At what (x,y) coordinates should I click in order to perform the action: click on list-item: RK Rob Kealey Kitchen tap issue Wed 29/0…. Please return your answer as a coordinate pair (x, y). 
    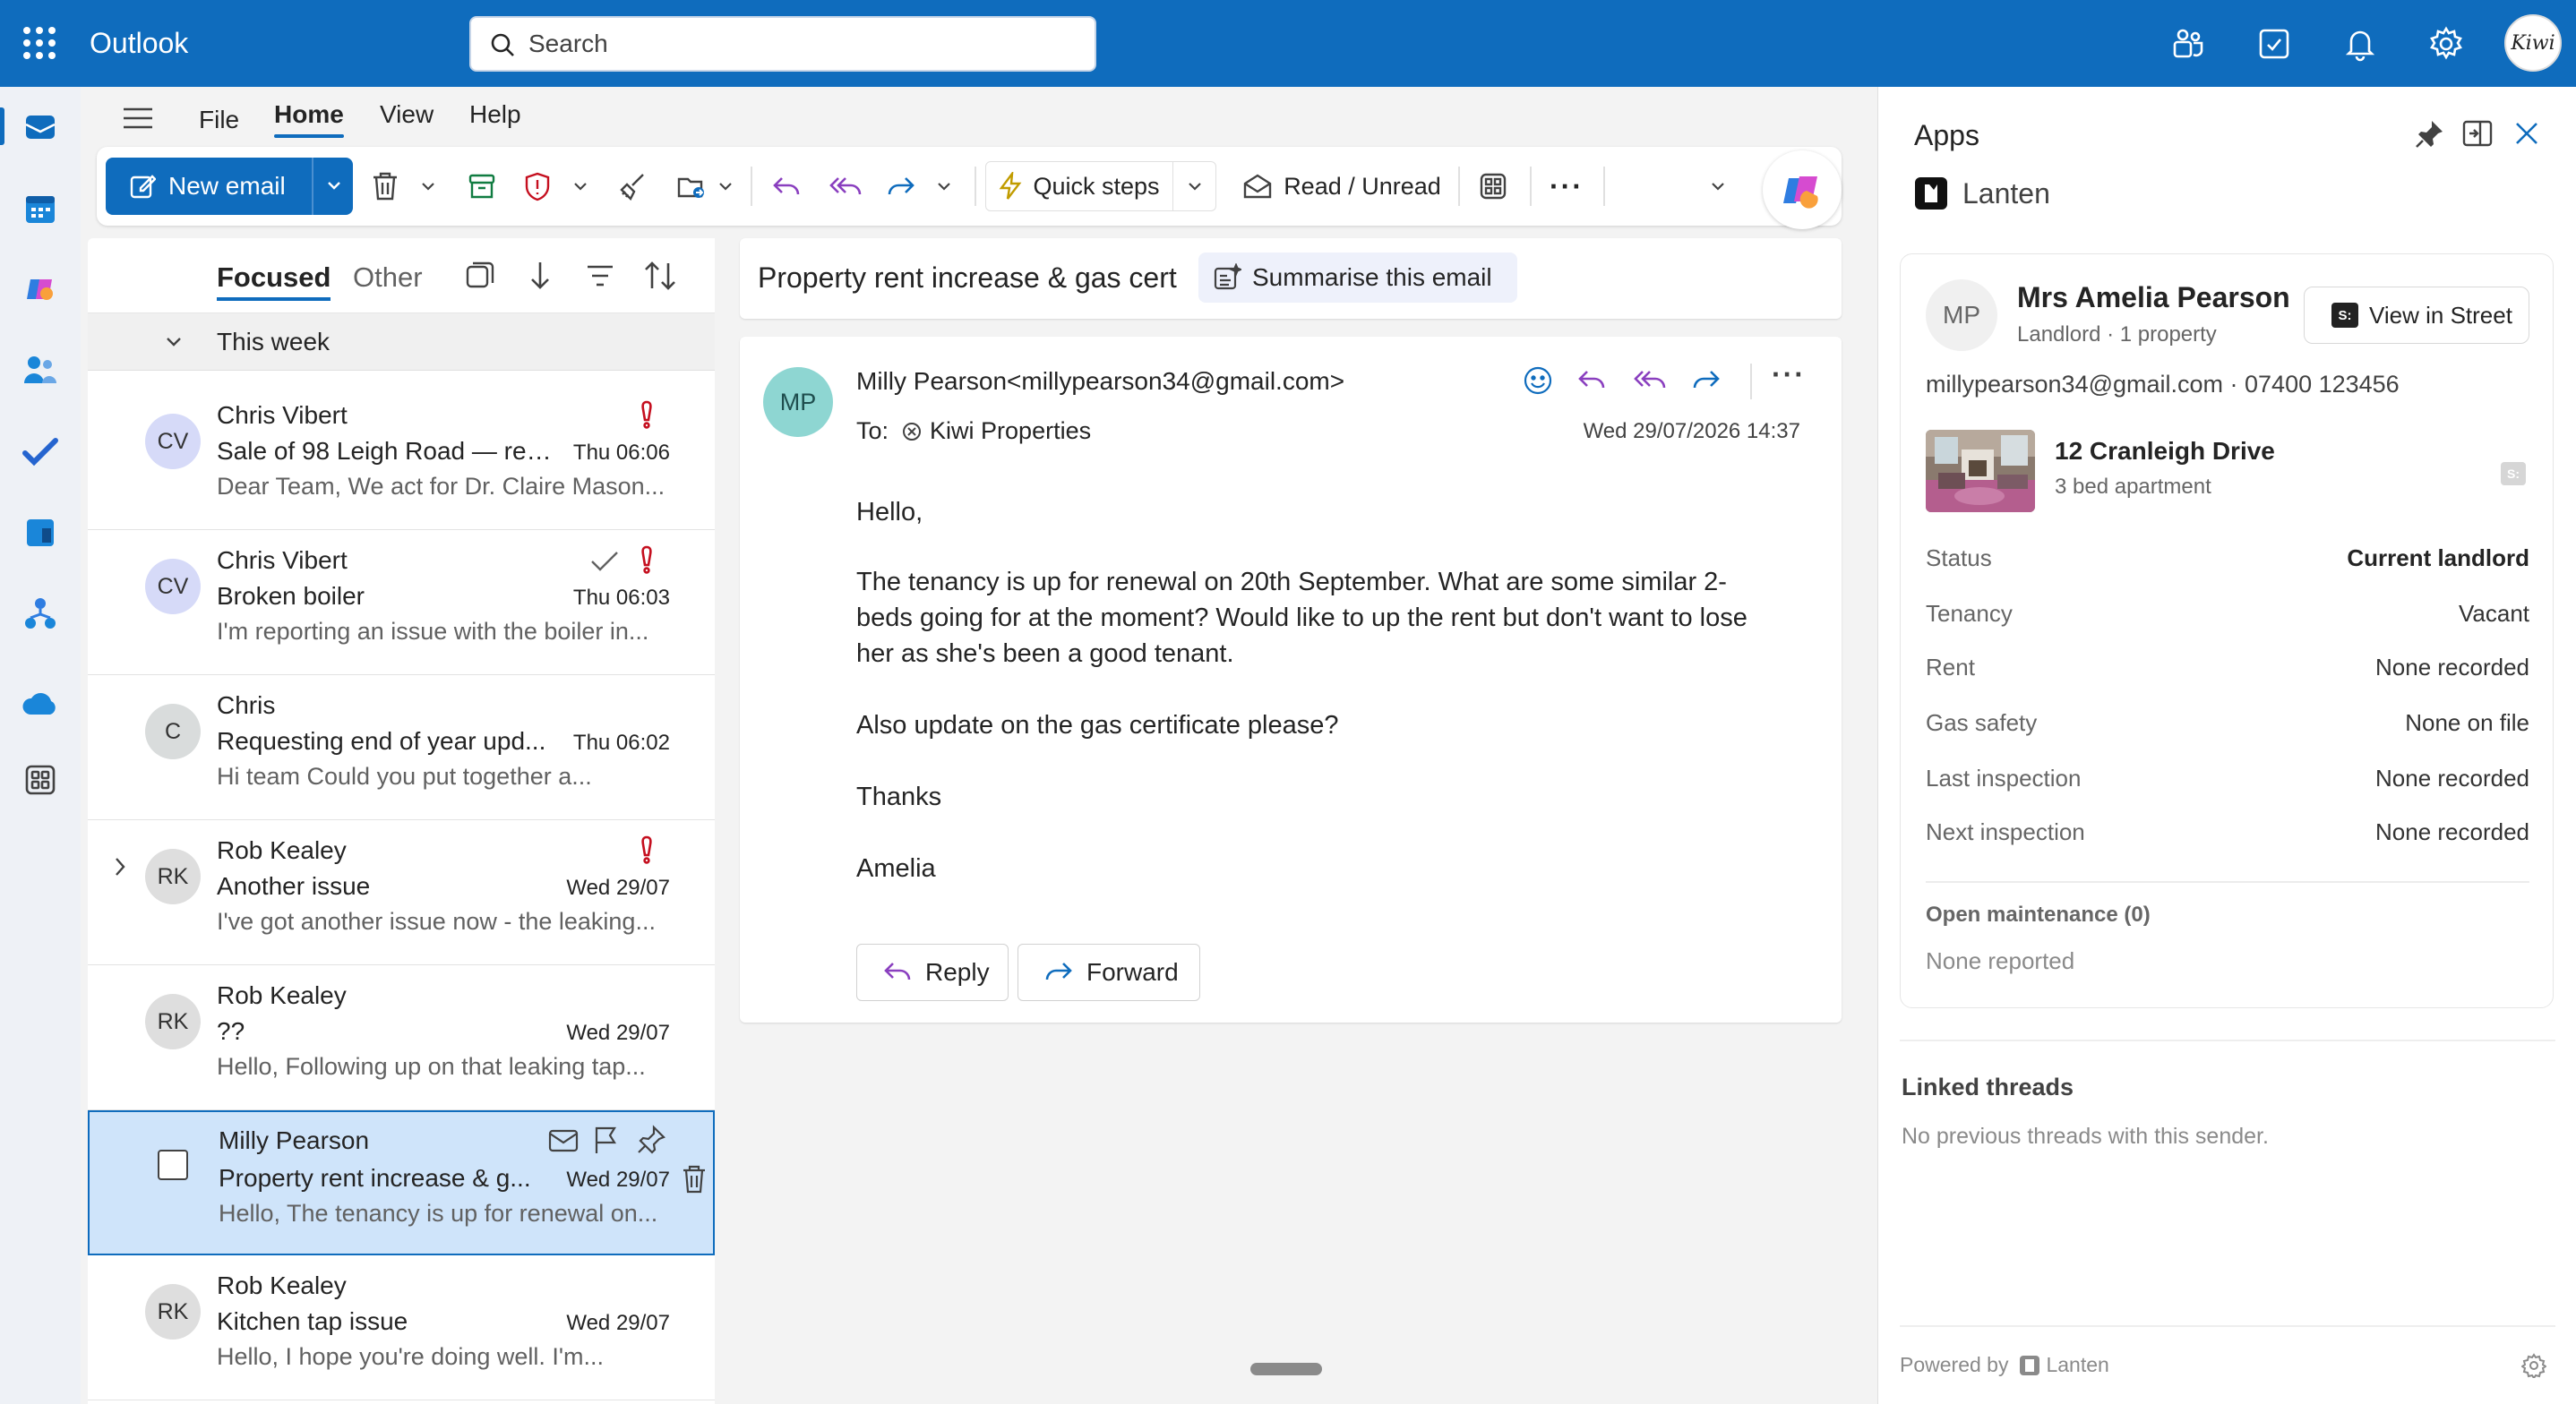
    Looking at the image, I should click on (401, 1327).